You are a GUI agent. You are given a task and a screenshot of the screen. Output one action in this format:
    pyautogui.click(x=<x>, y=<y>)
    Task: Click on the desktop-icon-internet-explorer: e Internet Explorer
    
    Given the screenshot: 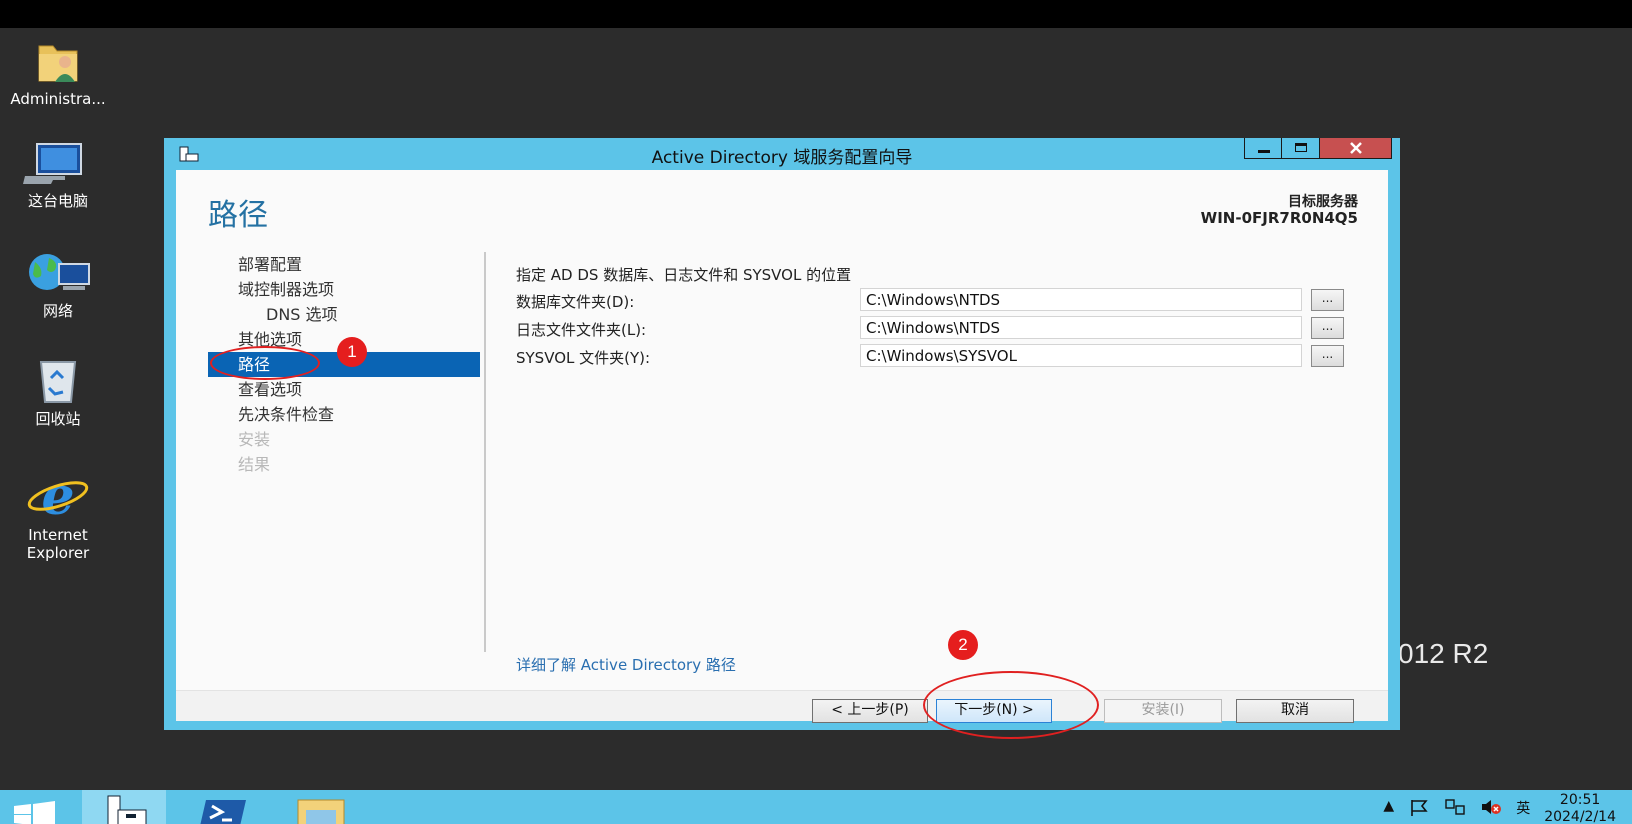 What is the action you would take?
    pyautogui.click(x=59, y=514)
    